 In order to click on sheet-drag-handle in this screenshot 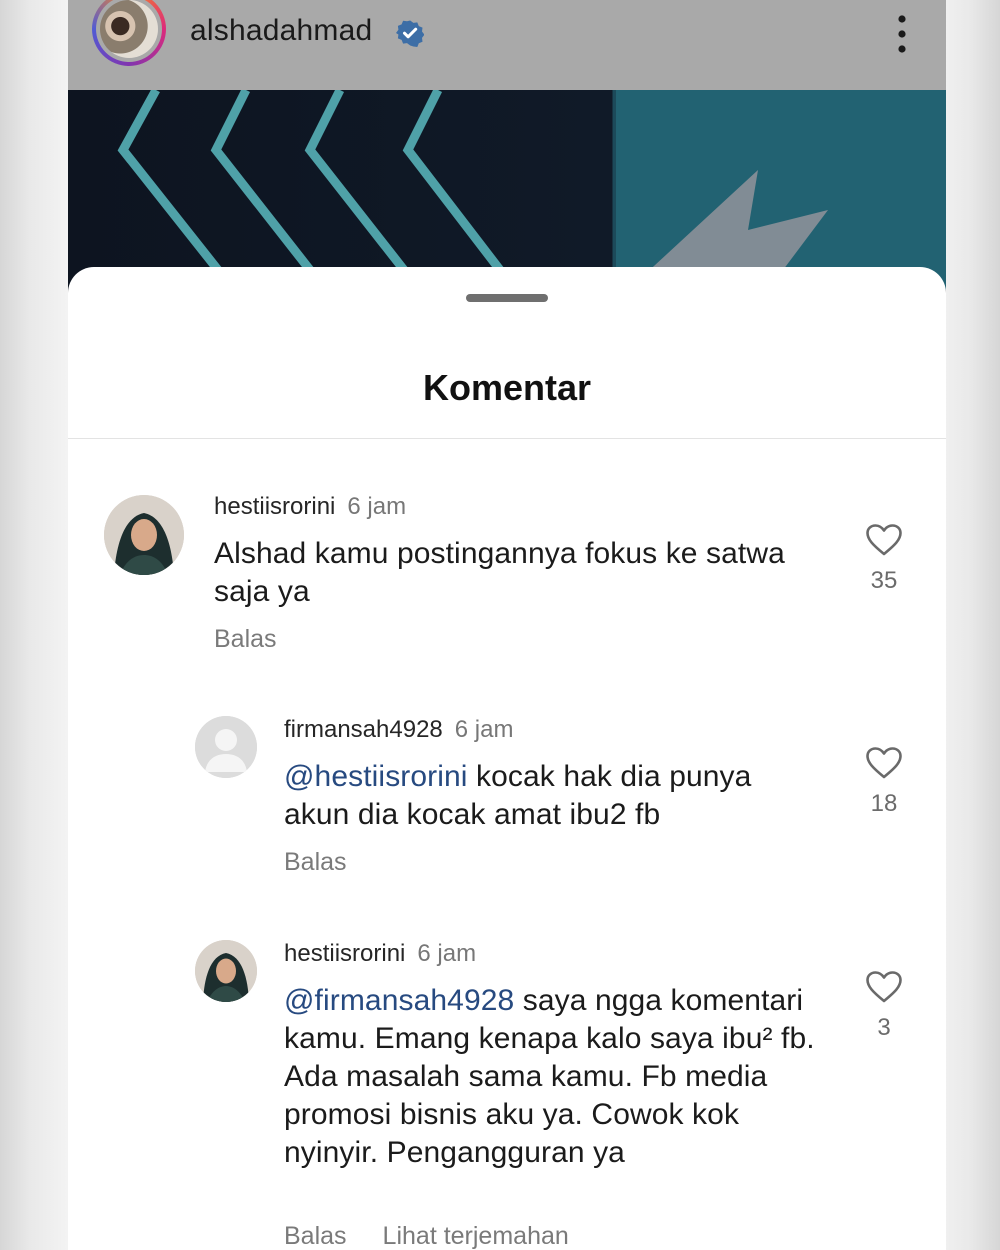, I will do `click(507, 298)`.